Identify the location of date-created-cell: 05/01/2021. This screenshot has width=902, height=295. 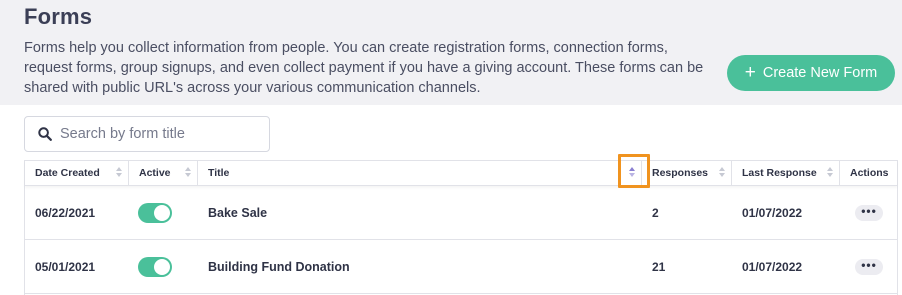
(65, 266).